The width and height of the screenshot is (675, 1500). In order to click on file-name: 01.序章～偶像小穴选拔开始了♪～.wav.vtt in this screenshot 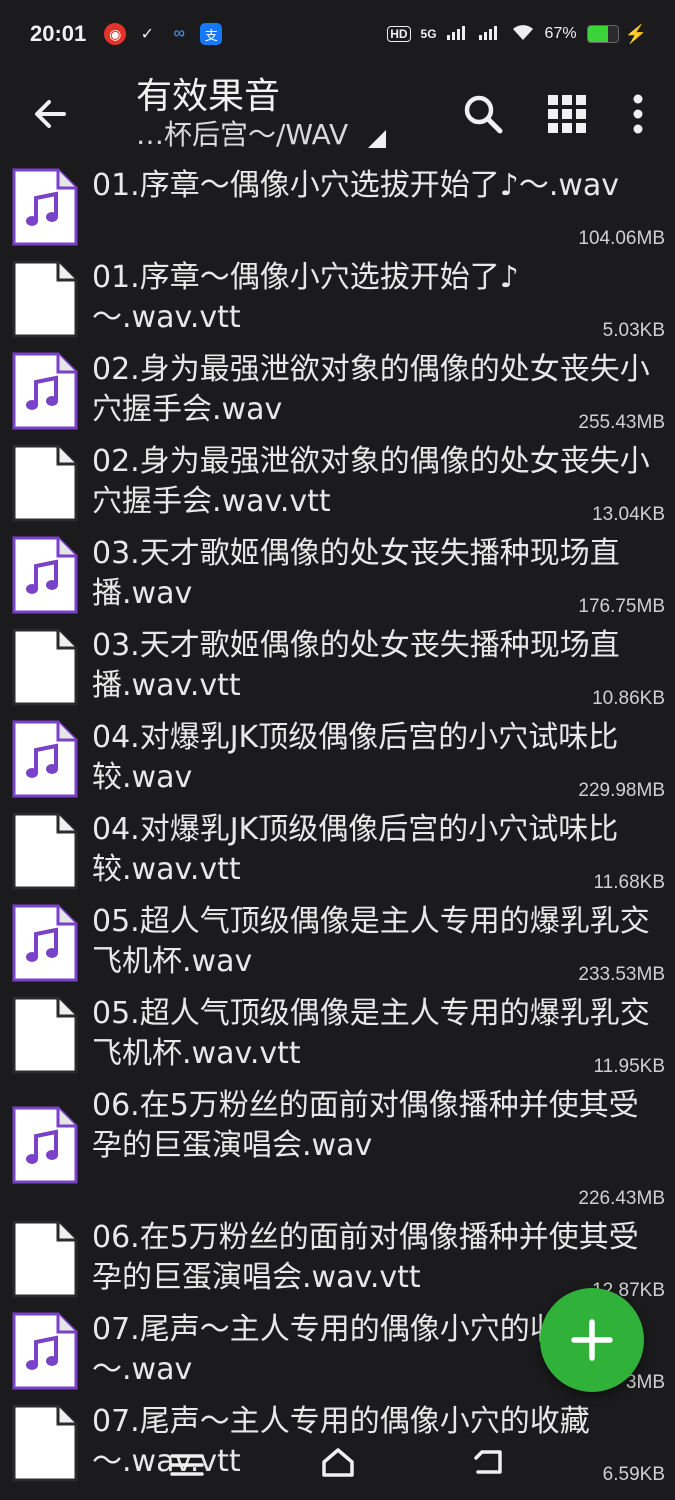, I will do `click(305, 297)`.